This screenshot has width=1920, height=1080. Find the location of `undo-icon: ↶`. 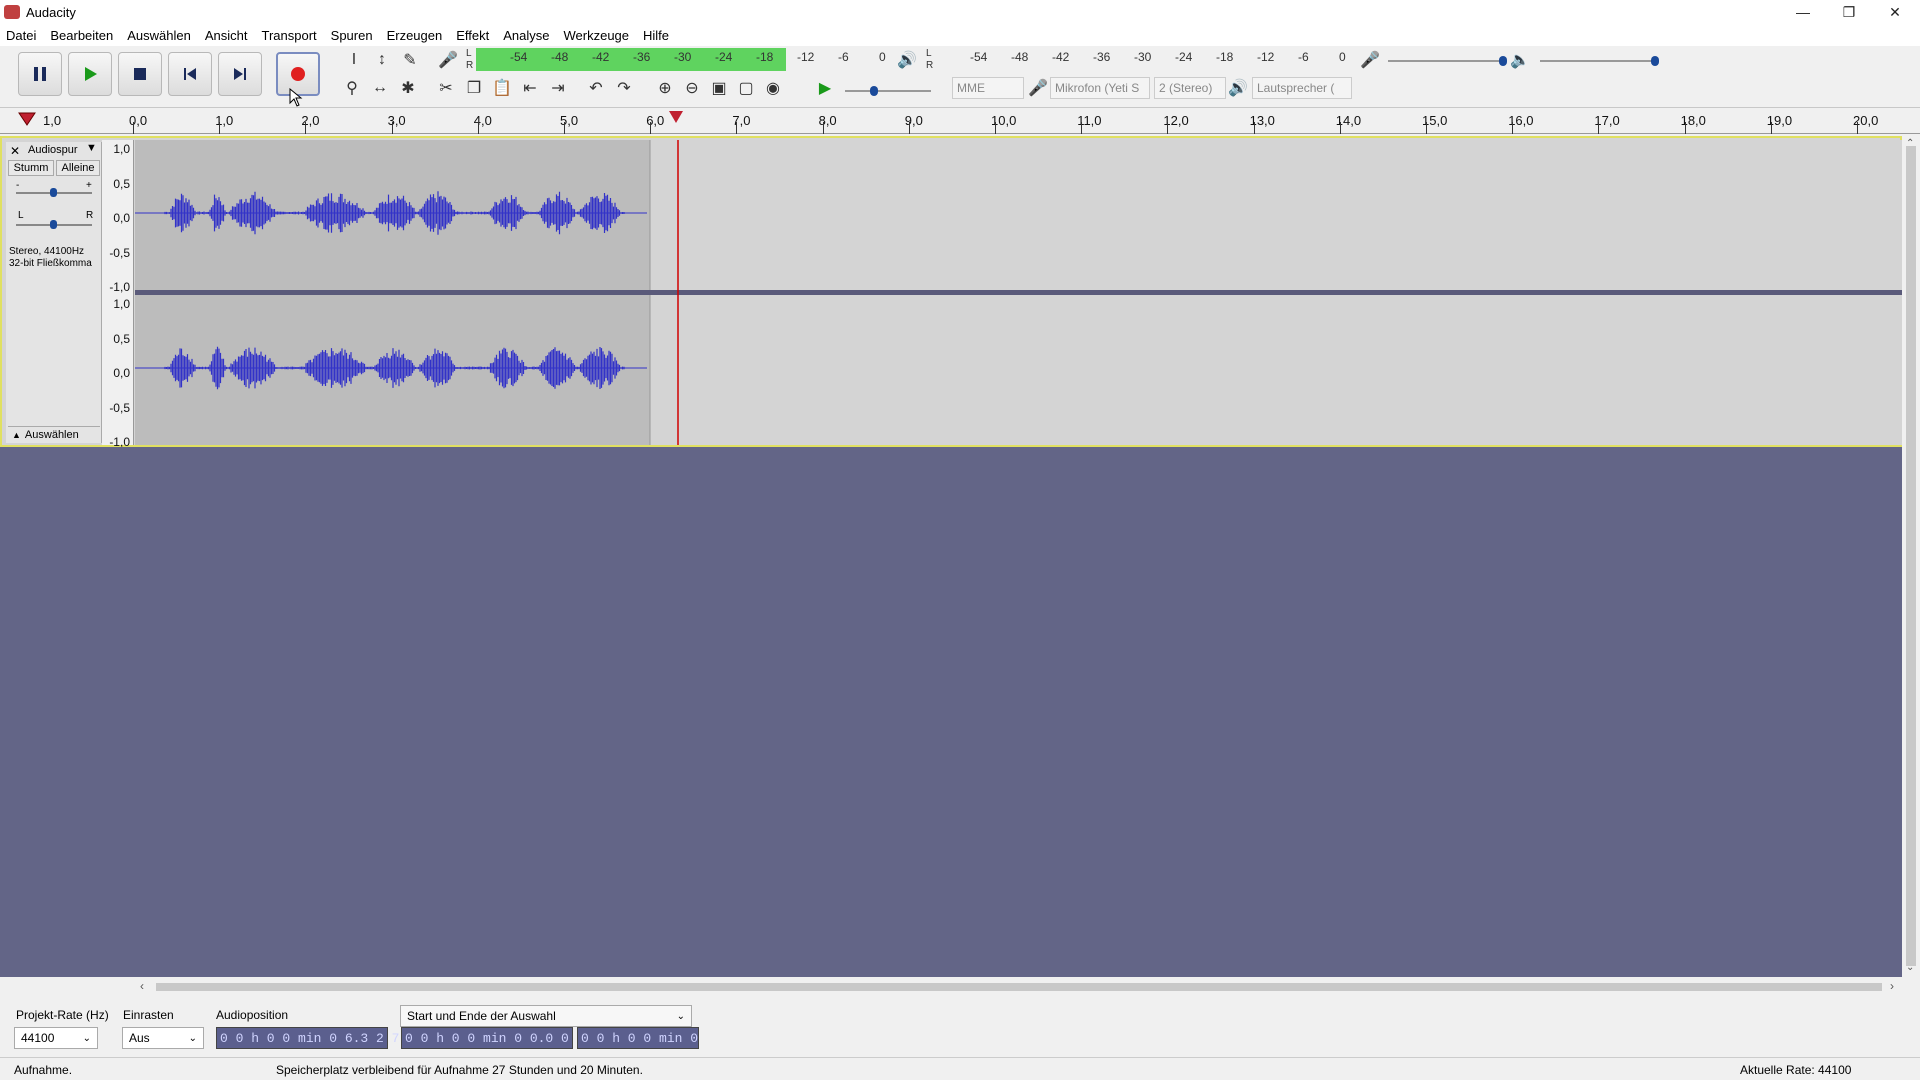

undo-icon: ↶ is located at coordinates (596, 88).